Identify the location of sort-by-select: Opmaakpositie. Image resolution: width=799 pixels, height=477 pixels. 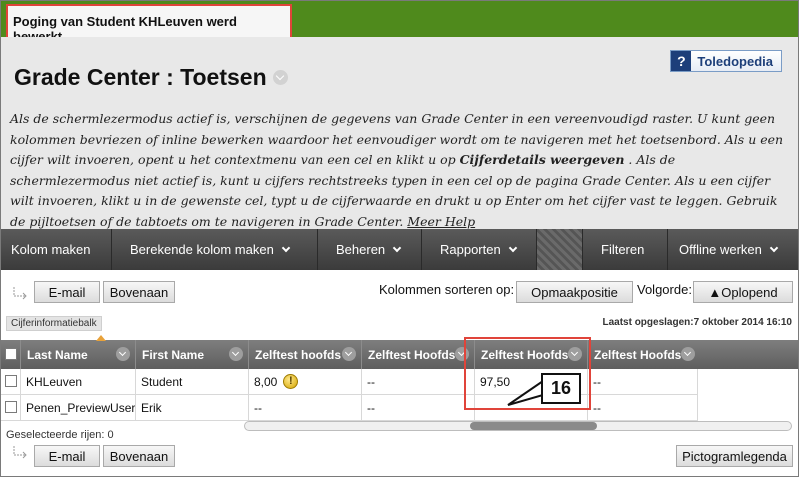
(574, 292).